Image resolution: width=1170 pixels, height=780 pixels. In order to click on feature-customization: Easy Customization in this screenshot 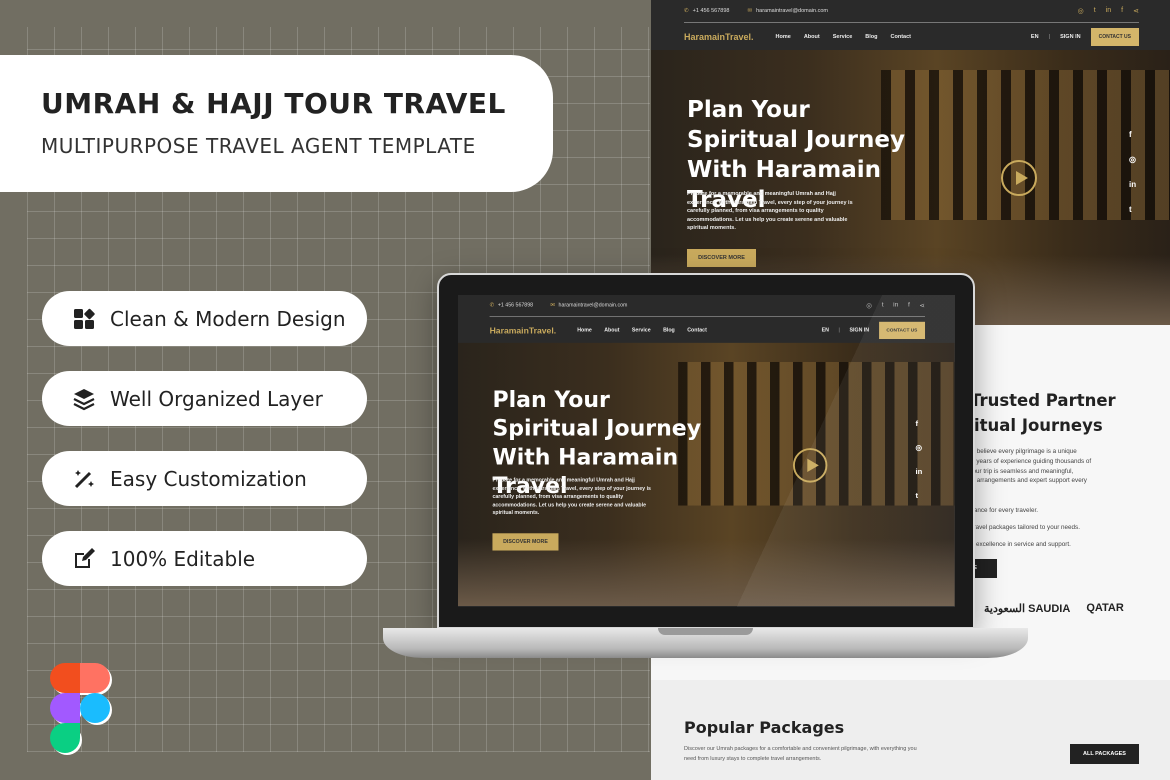, I will do `click(204, 478)`.